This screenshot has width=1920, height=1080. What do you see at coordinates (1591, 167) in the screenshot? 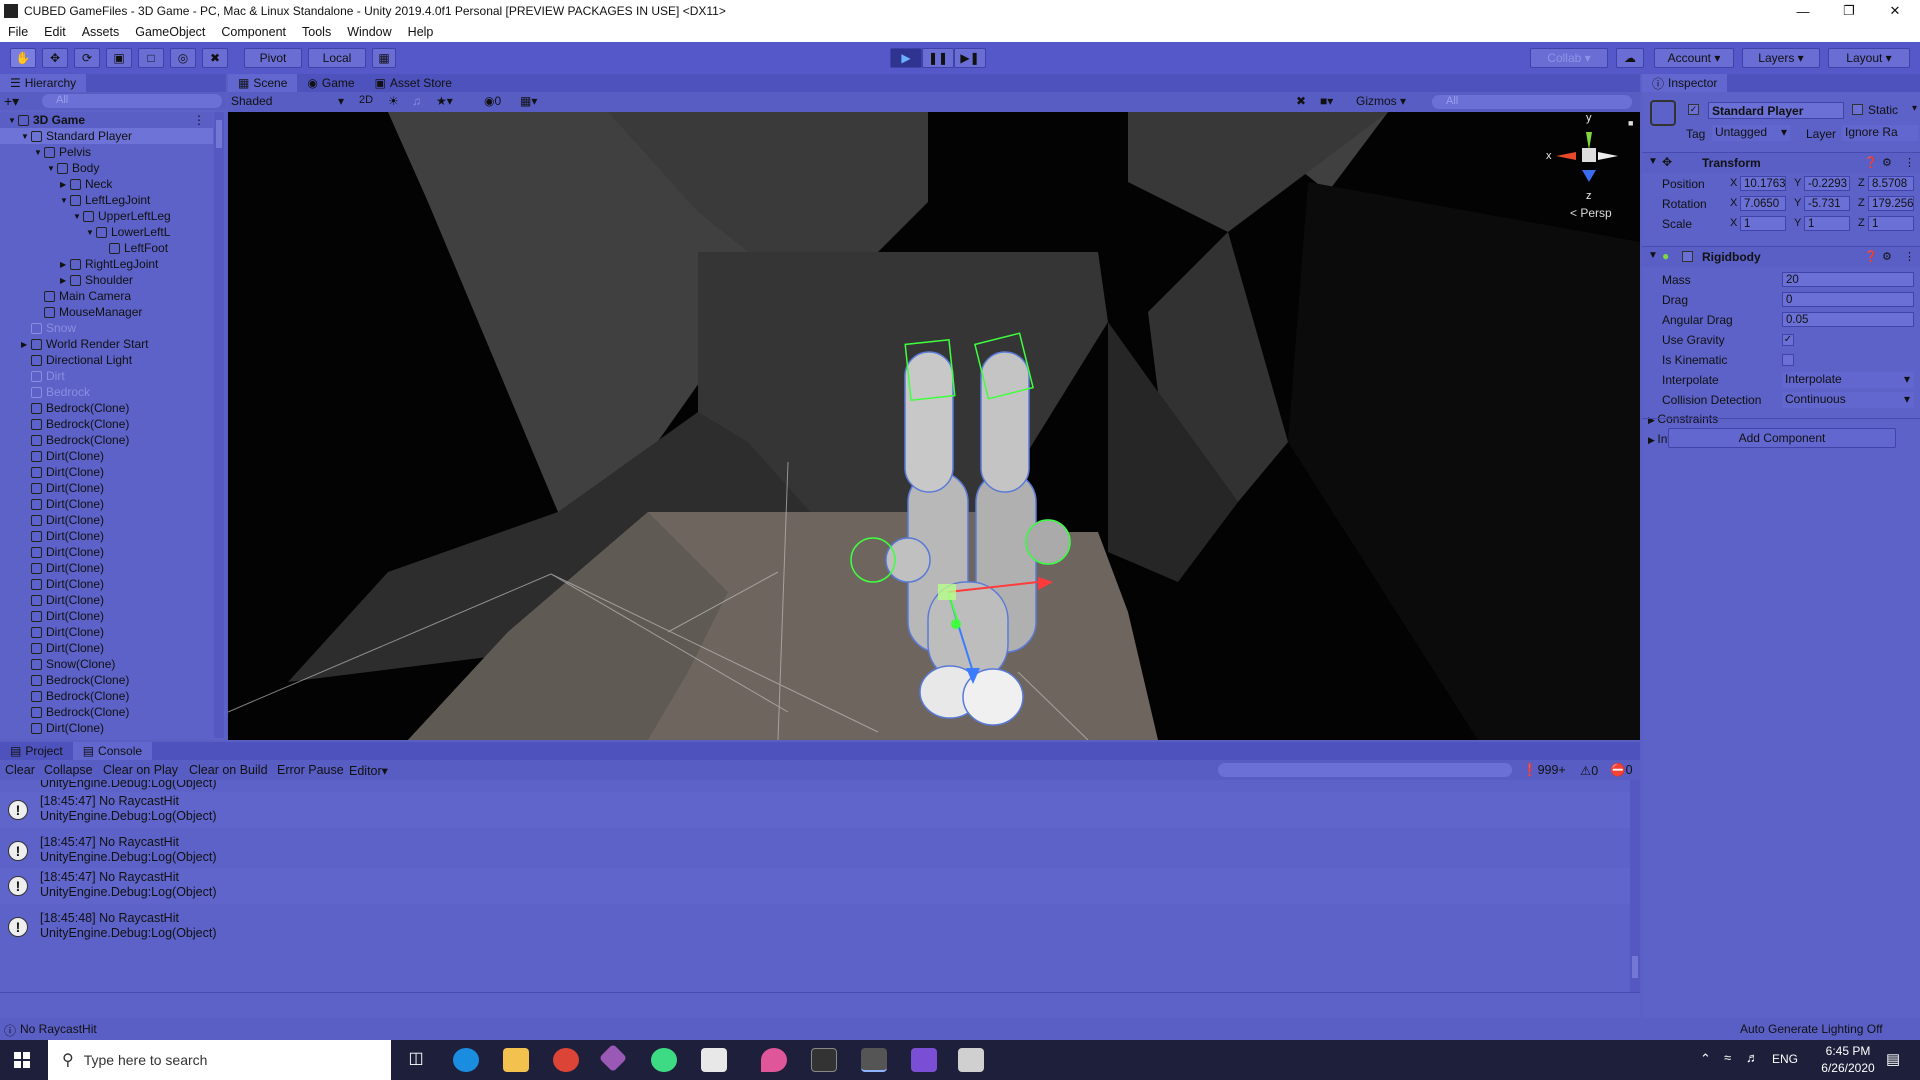
I see `orientation-gizmo: y x z < Persp ■` at bounding box center [1591, 167].